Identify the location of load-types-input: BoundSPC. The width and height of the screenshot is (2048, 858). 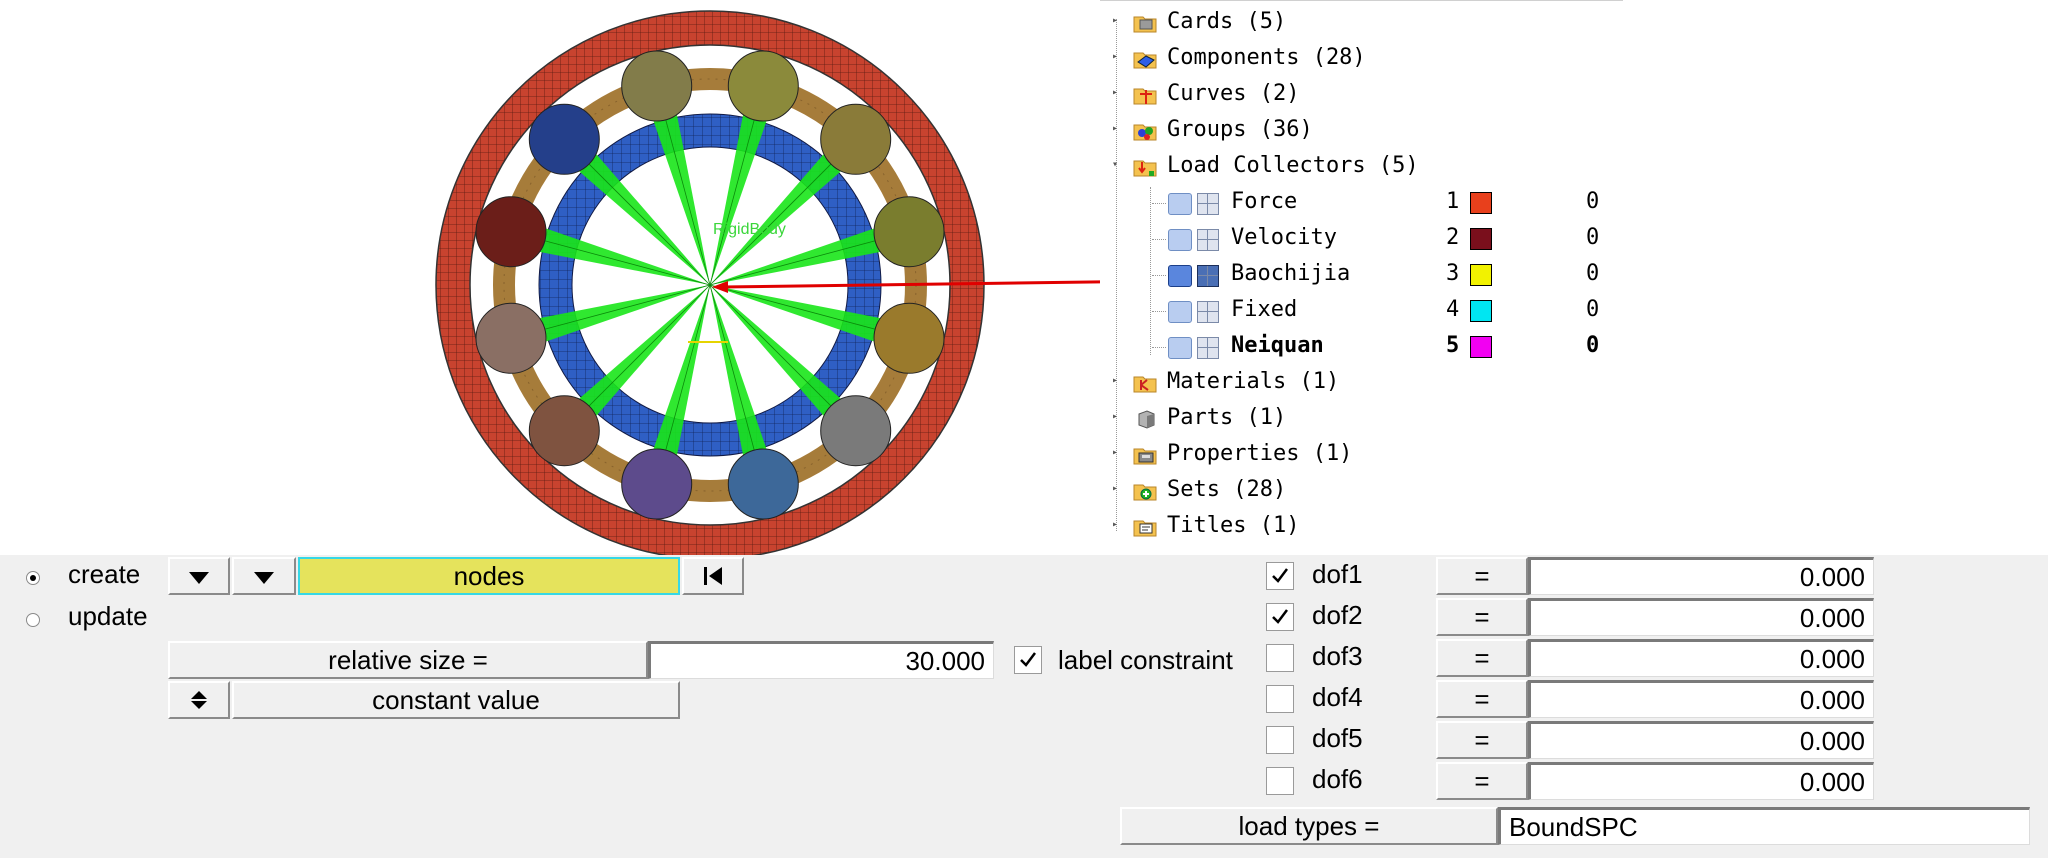
(1764, 826).